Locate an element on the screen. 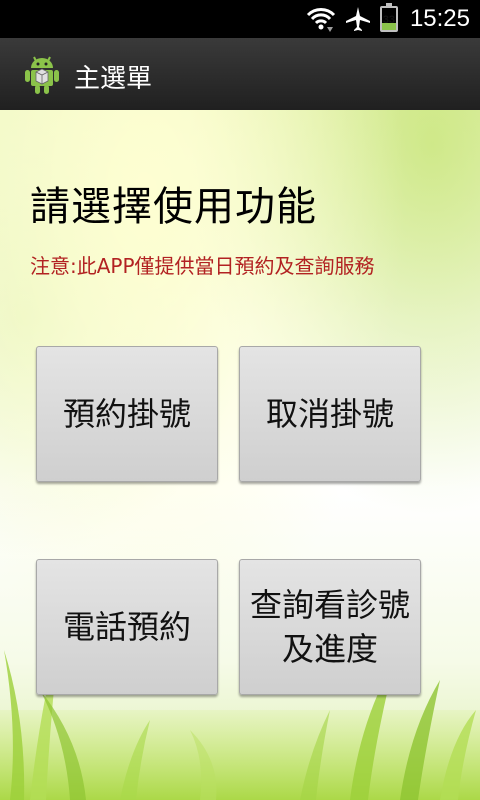  phone-appointment-button: 電話預約 is located at coordinates (127, 627).